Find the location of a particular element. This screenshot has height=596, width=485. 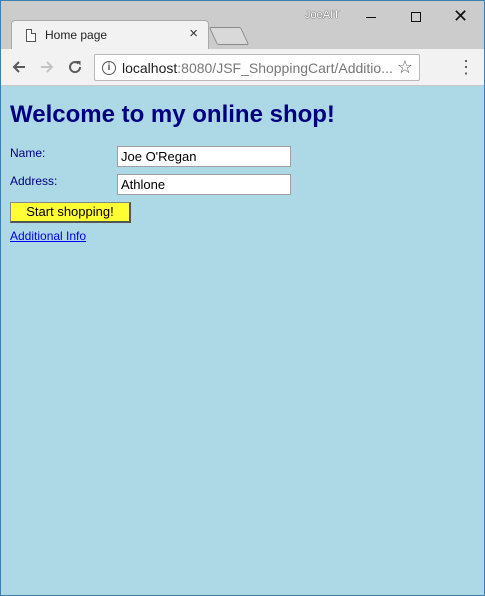

maximize-icon is located at coordinates (415, 17).